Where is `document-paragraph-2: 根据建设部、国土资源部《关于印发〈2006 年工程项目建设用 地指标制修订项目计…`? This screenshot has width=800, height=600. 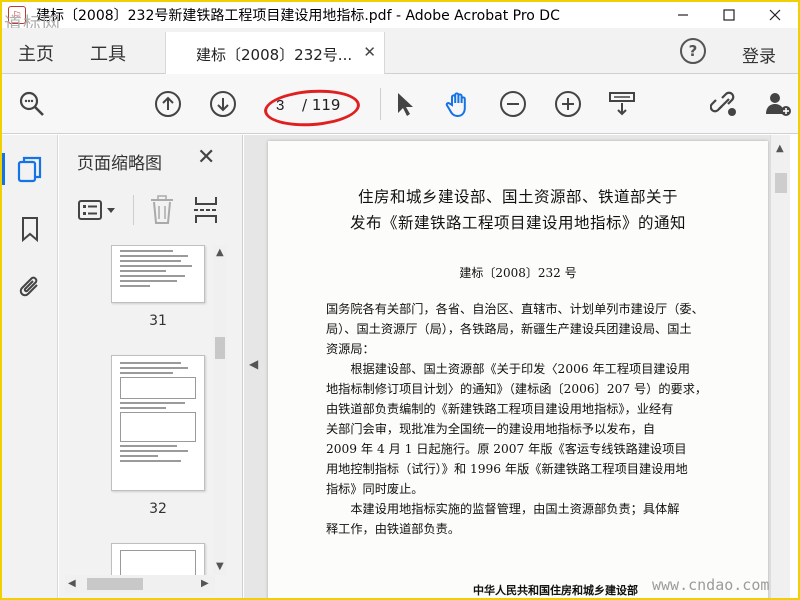 document-paragraph-2: 根据建设部、国土资源部《关于印发〈2006 年工程项目建设用 地指标制修订项目计… is located at coordinates (517, 429).